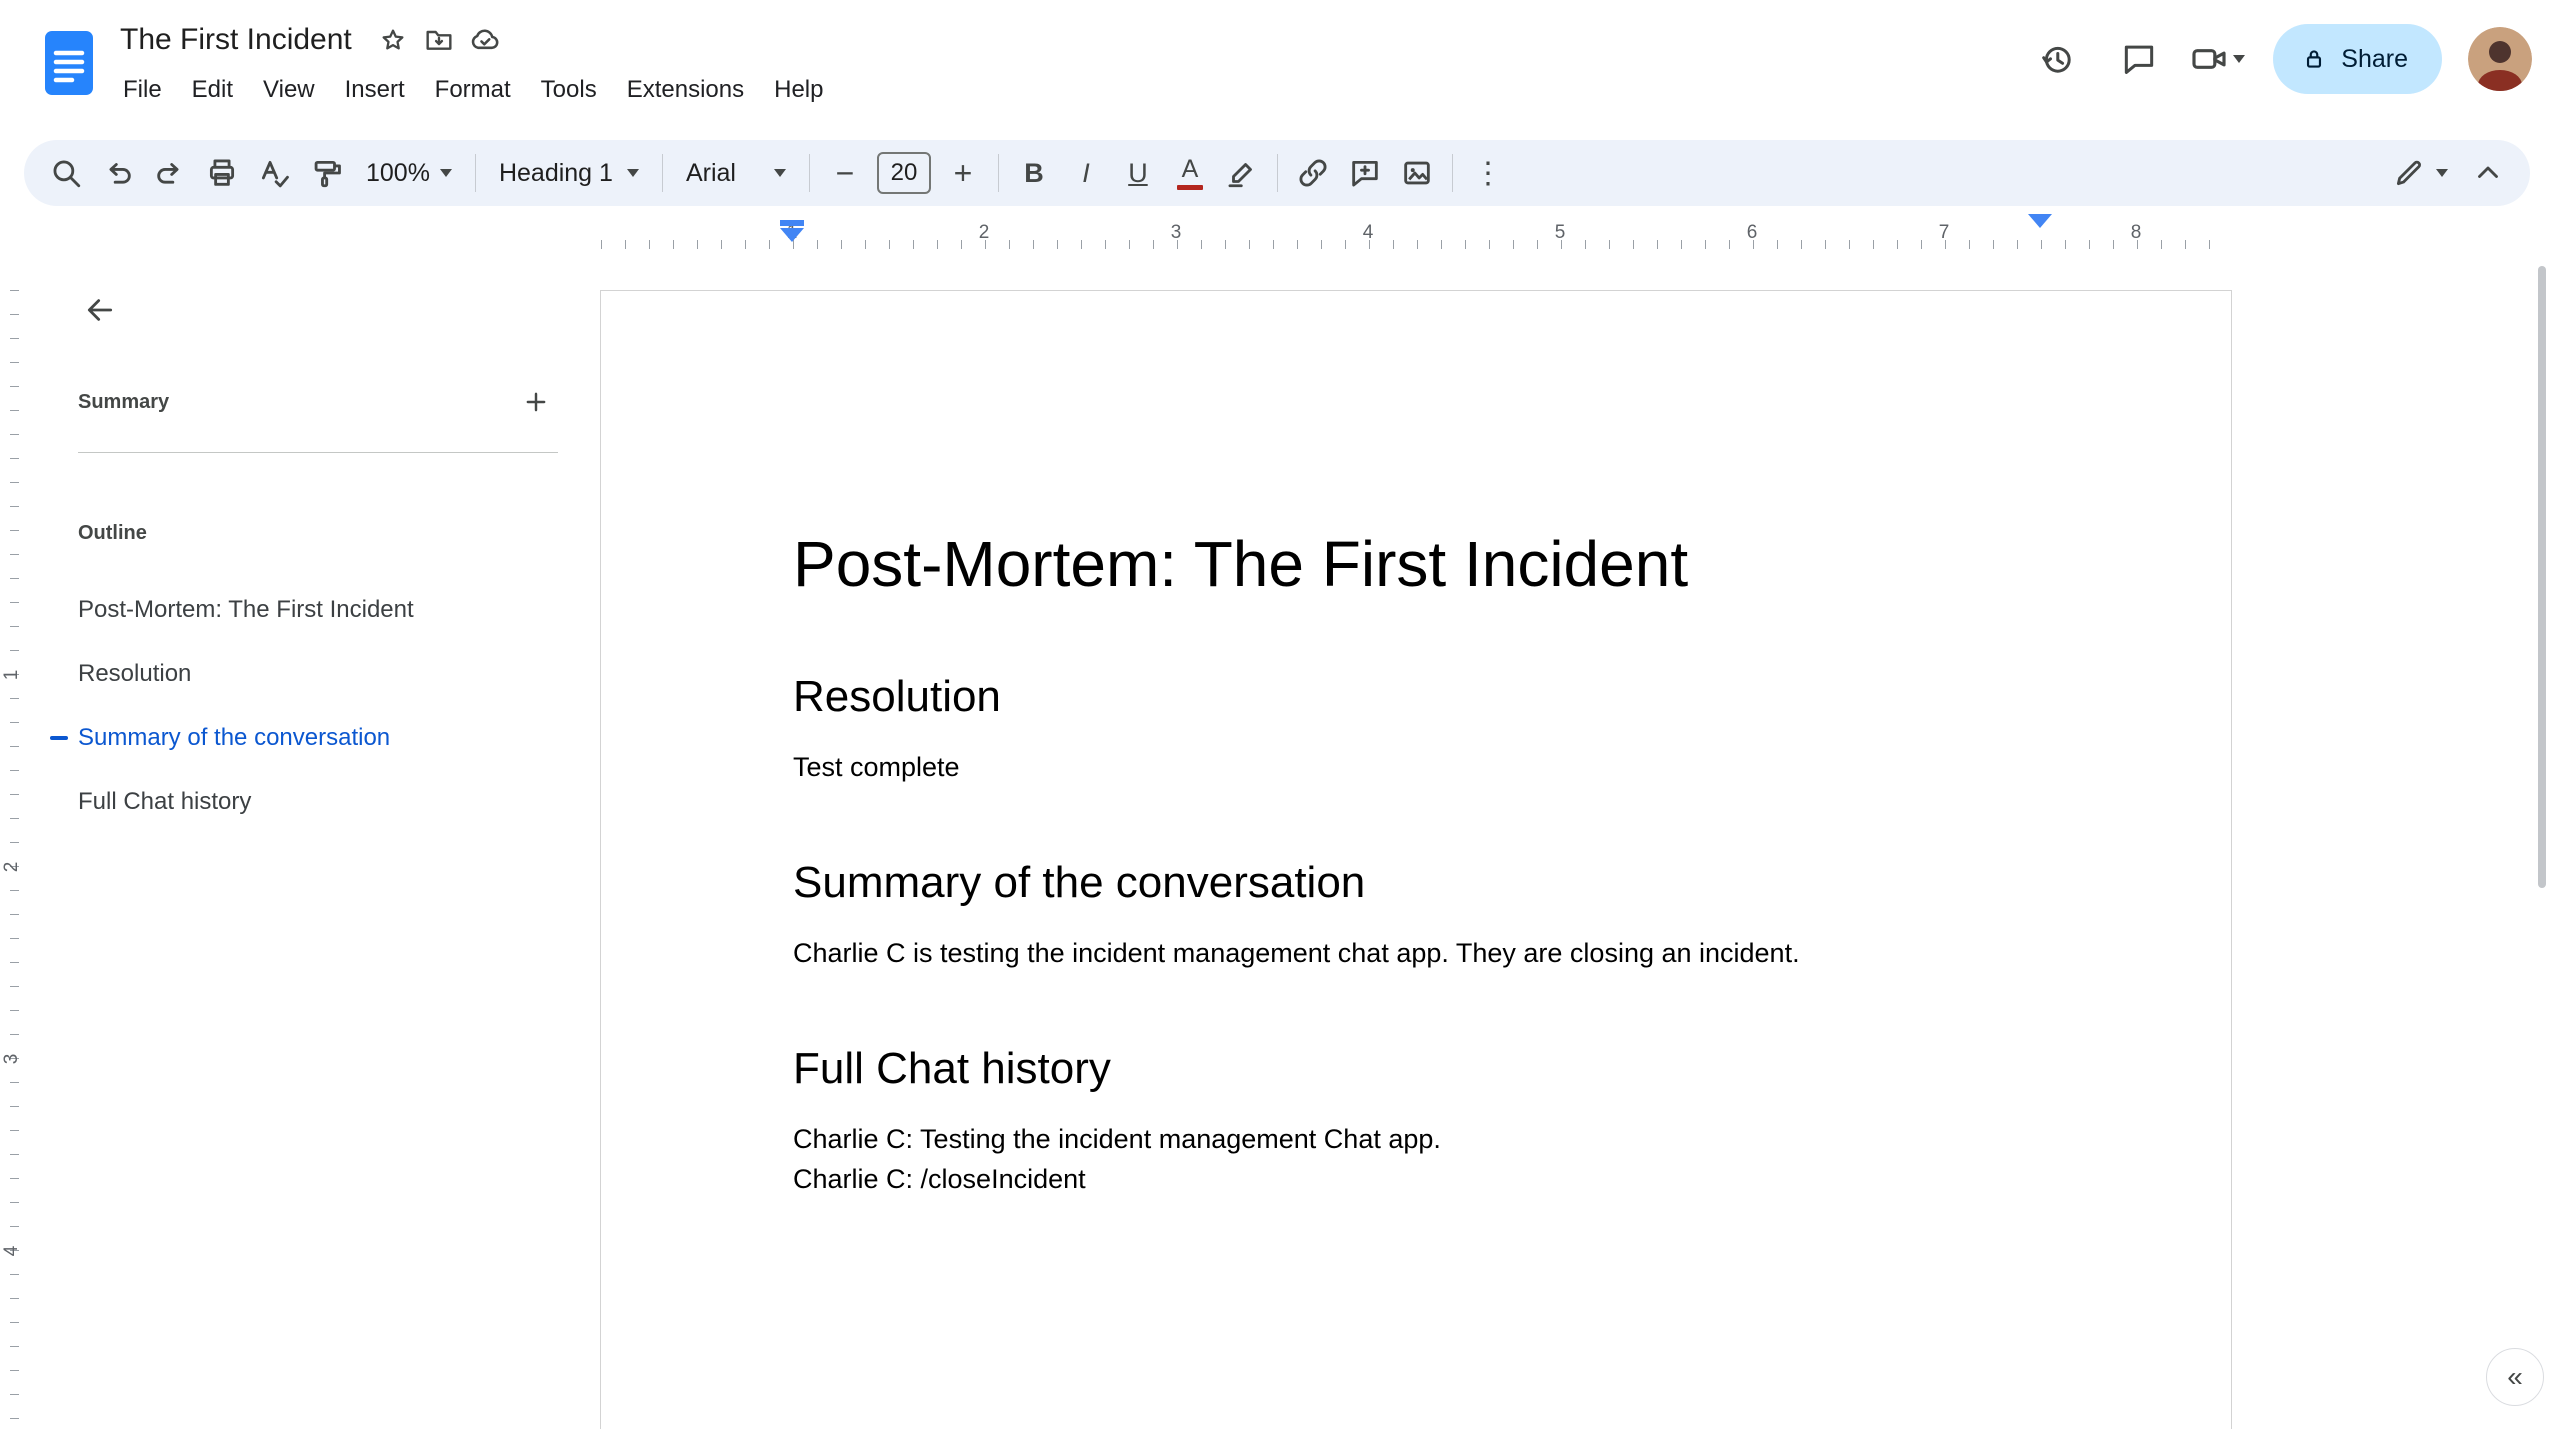 This screenshot has width=2554, height=1429. I want to click on redo-button, so click(170, 173).